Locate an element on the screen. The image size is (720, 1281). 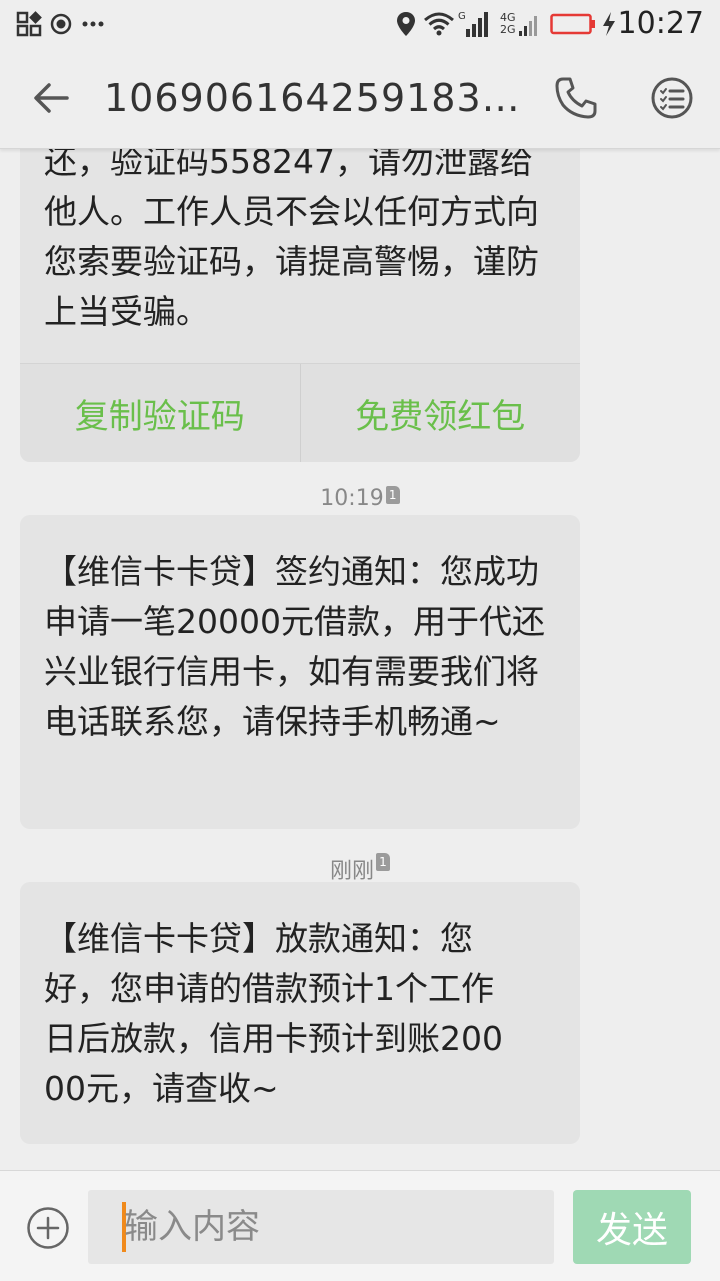
compose-bar: 输入内容 发送 is located at coordinates (360, 1225).